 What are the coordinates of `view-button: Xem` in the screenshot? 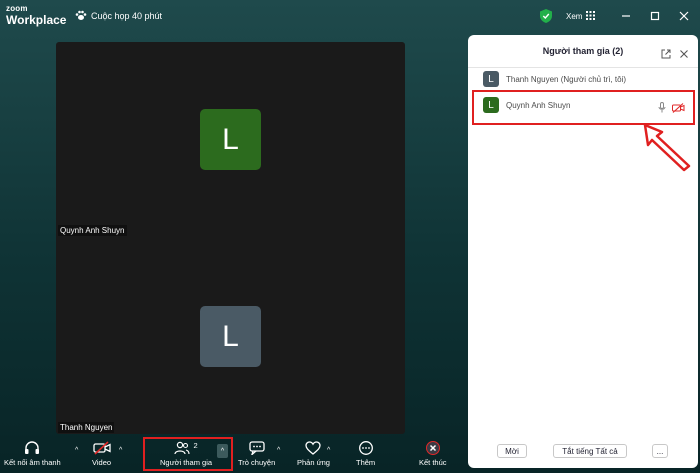 It's located at (581, 16).